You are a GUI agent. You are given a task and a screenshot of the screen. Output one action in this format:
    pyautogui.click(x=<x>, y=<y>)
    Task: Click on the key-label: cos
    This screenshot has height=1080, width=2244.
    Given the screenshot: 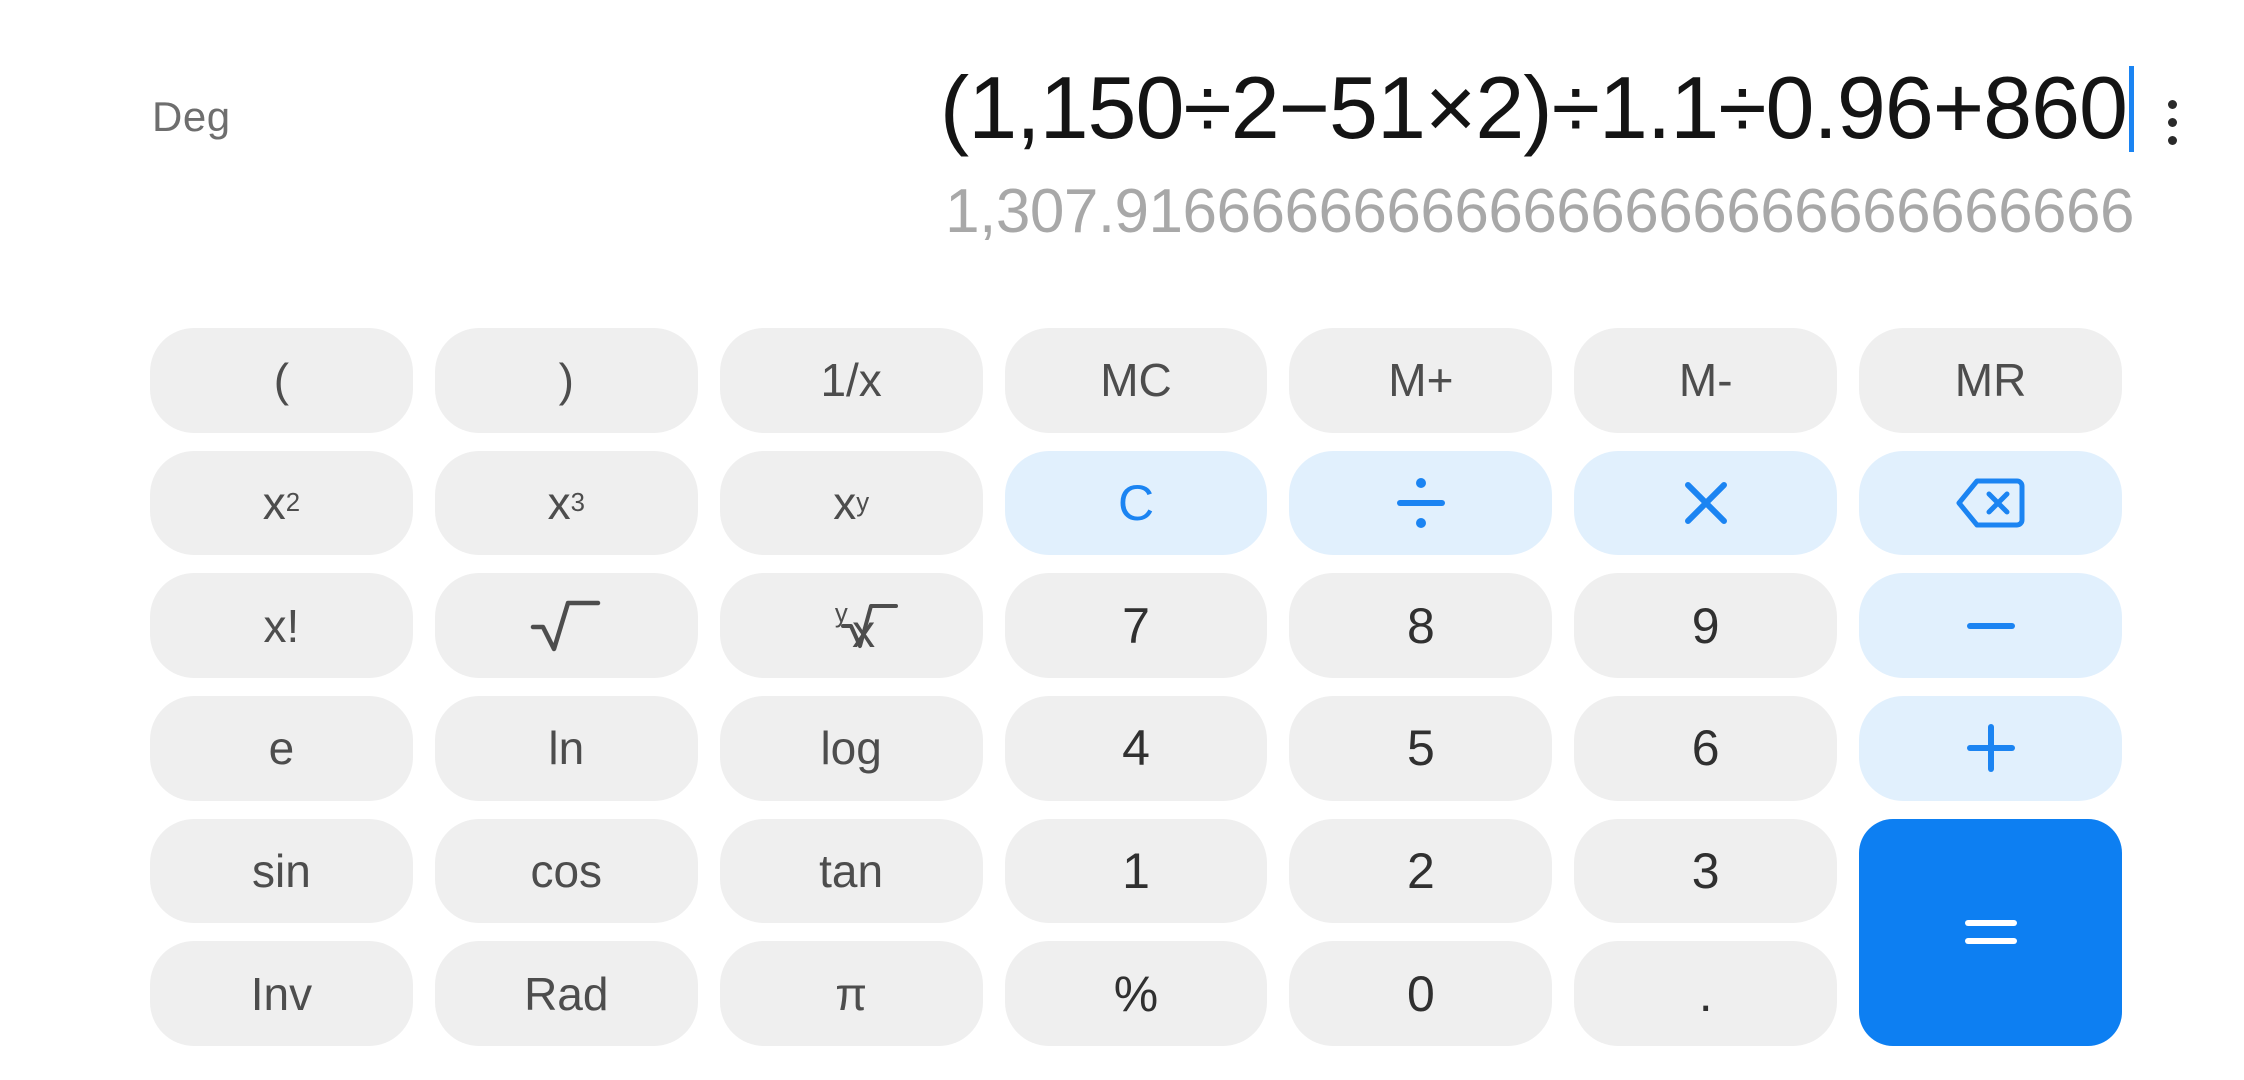 What is the action you would take?
    pyautogui.click(x=566, y=870)
    